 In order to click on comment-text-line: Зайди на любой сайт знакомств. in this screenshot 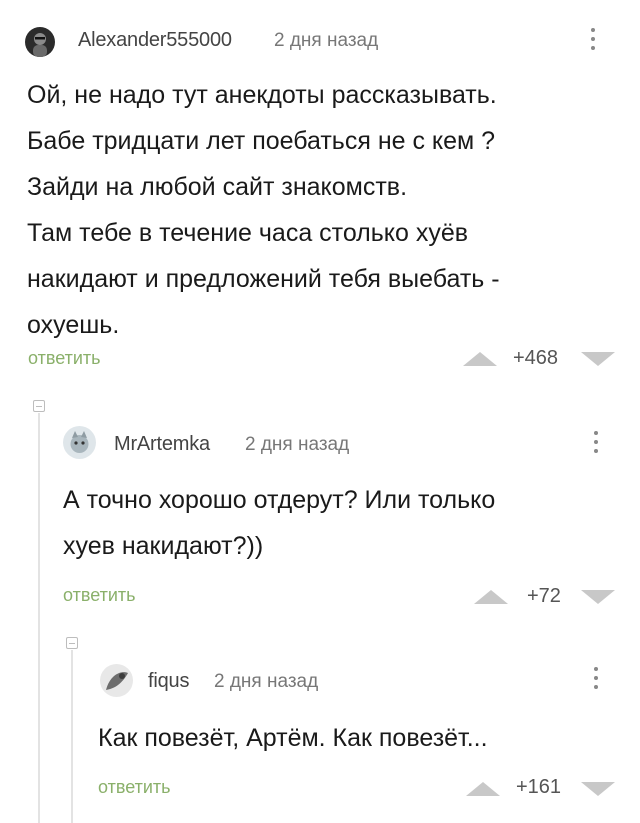, I will do `click(217, 187)`.